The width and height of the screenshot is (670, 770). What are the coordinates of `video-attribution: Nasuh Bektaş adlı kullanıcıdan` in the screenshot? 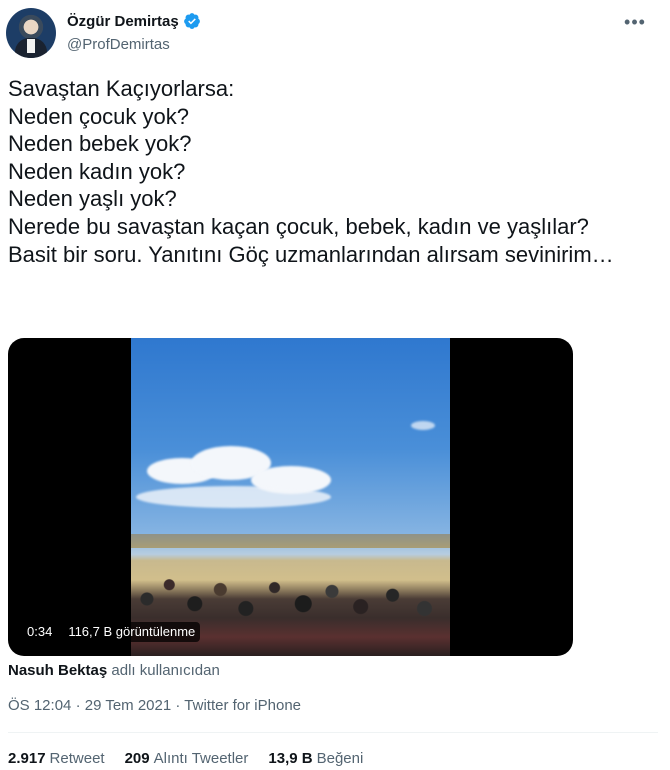 It's located at (114, 670).